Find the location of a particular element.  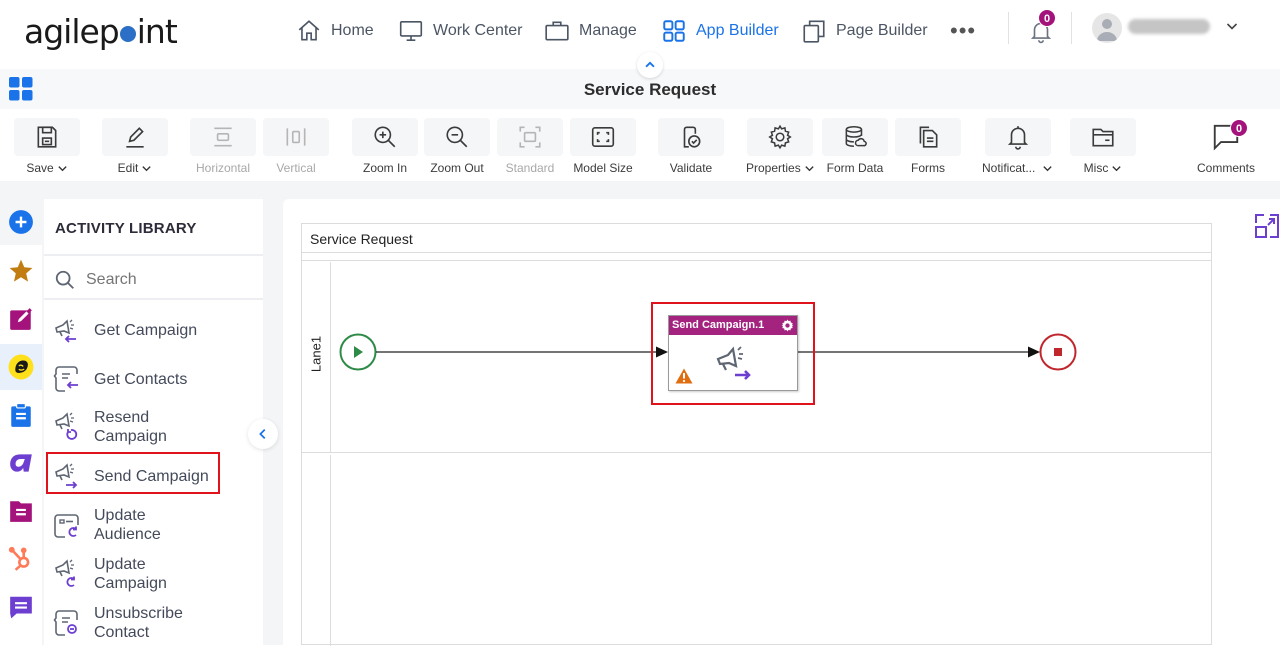

rail-adobe-sign is located at coordinates (21, 463).